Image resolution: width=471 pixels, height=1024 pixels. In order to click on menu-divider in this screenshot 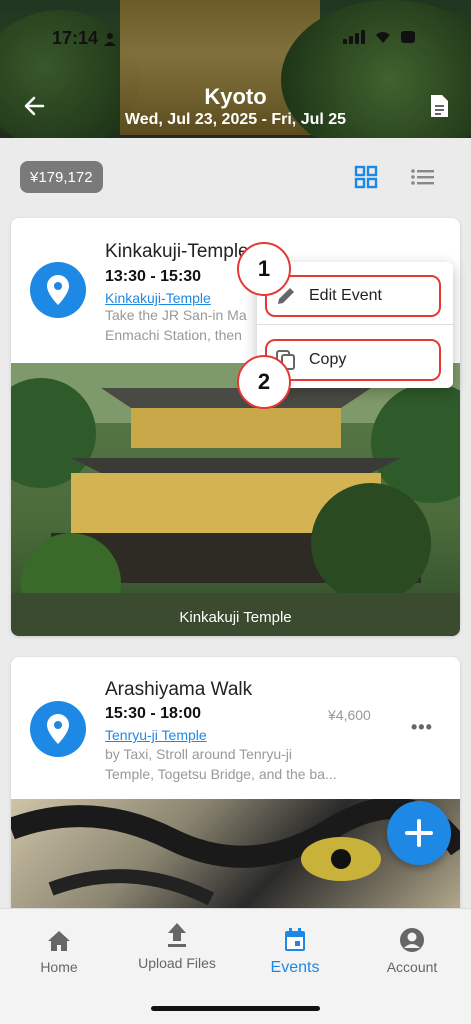, I will do `click(355, 324)`.